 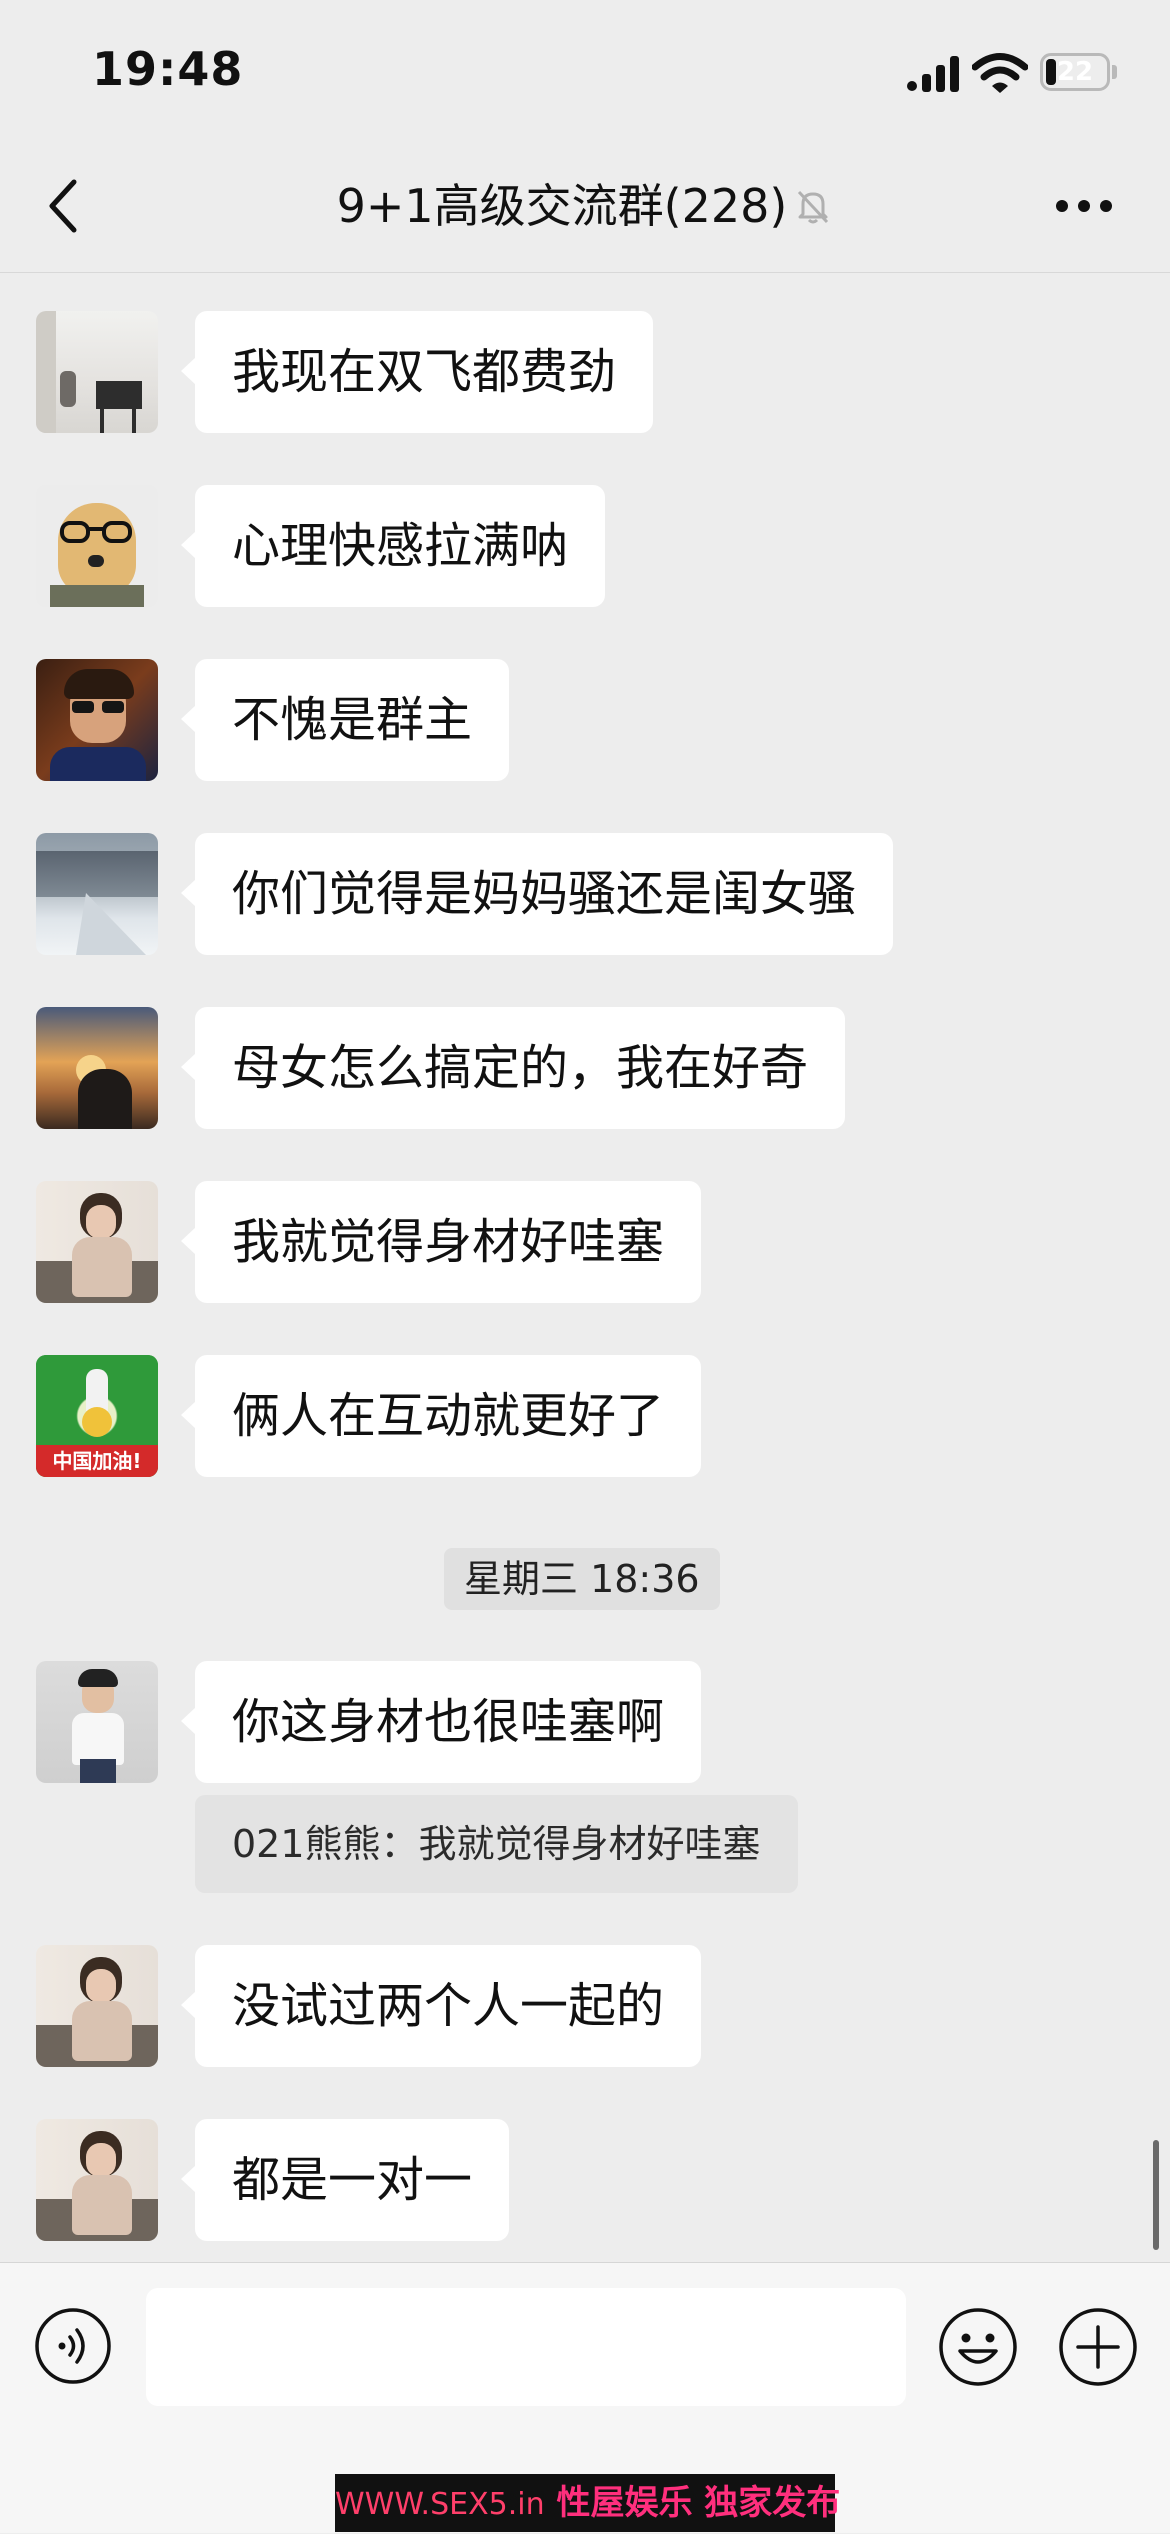 I want to click on signal-icon, so click(x=933, y=74).